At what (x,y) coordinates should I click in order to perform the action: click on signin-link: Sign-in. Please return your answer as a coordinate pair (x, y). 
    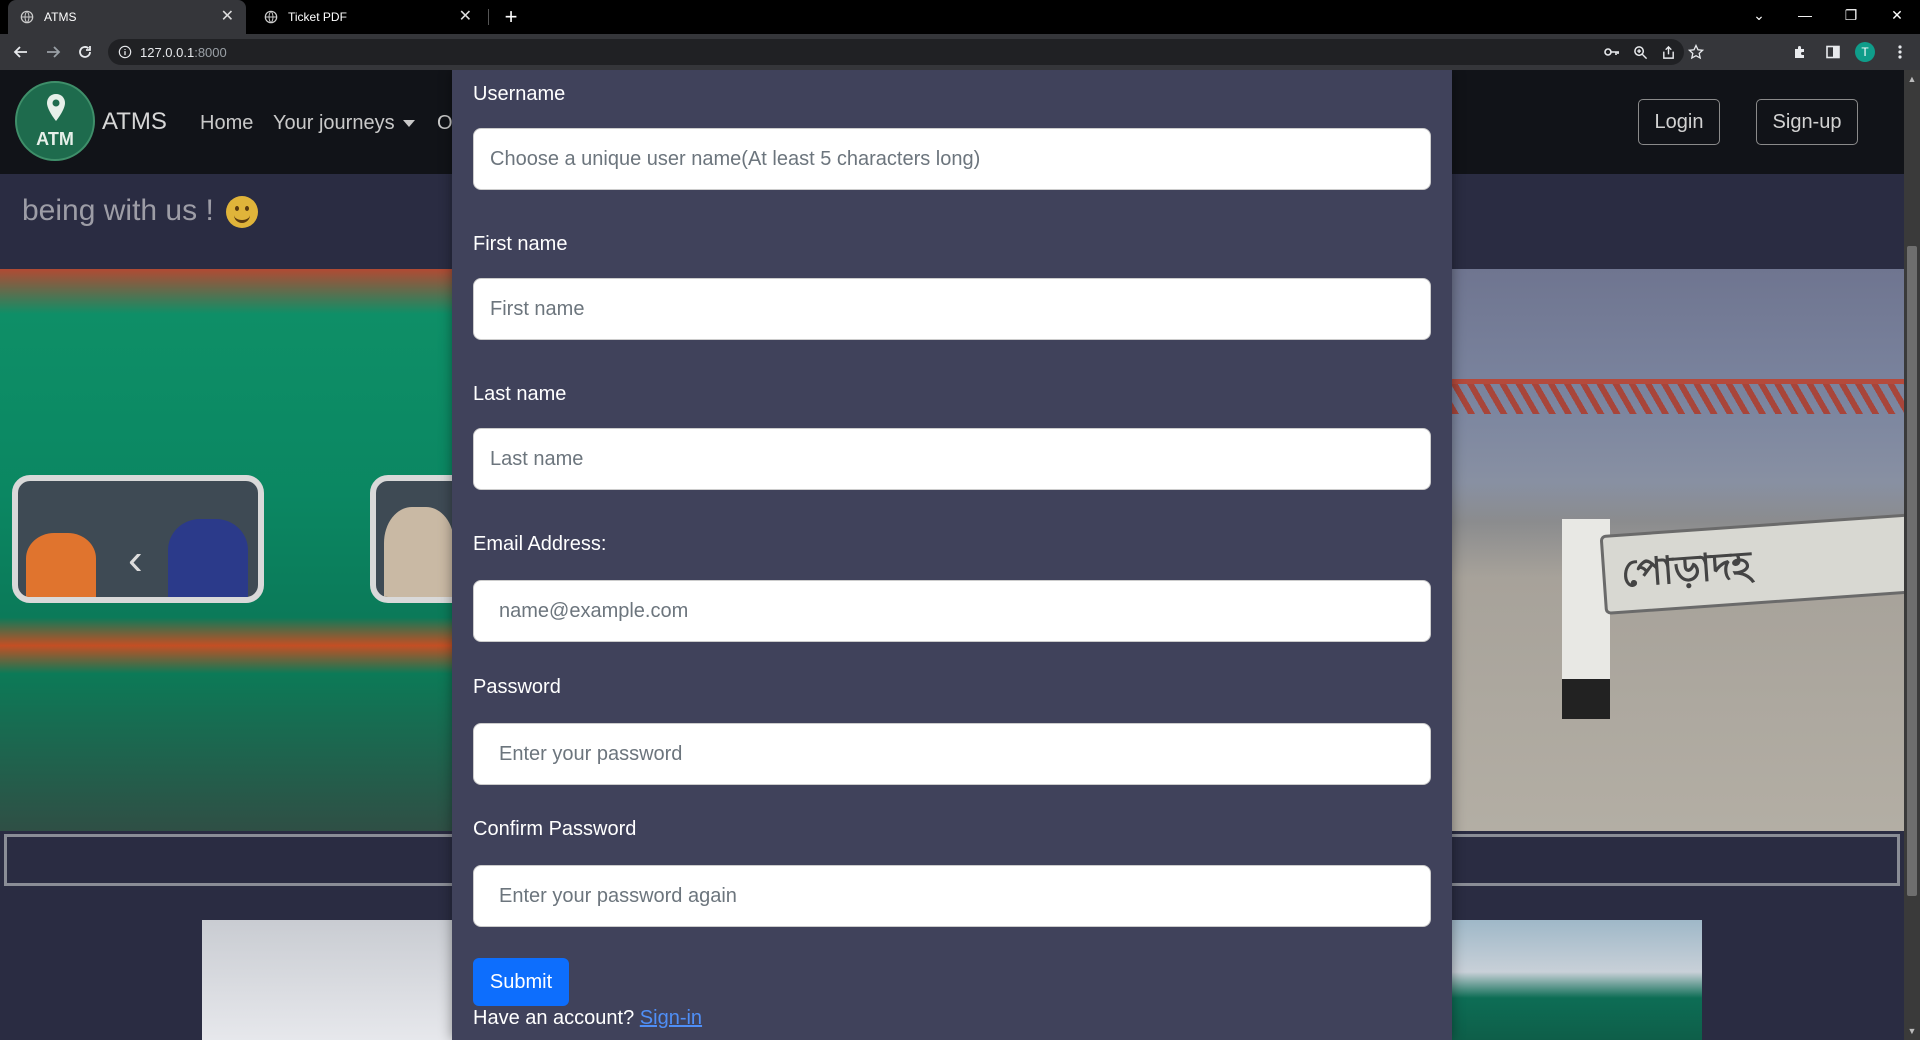
    Looking at the image, I should click on (671, 1018).